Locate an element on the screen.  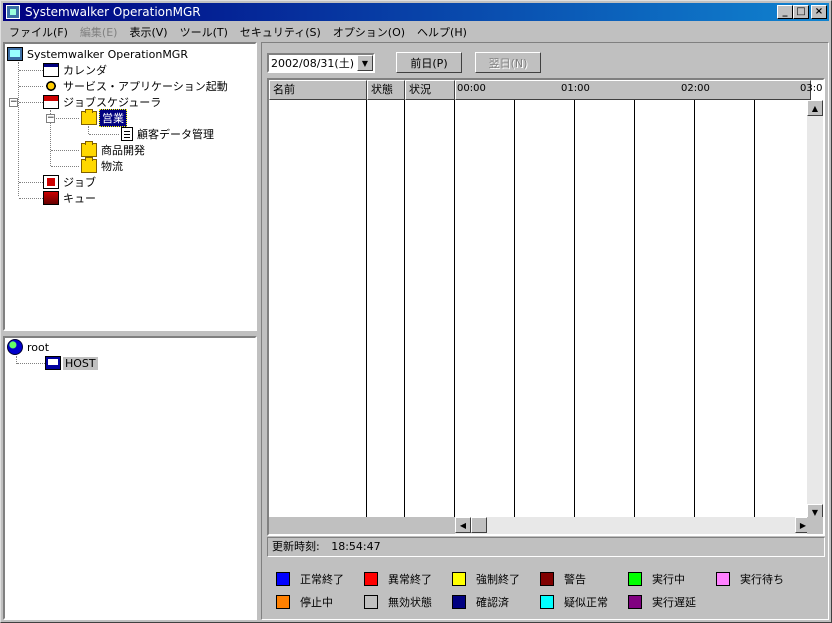
legend-label: 異常終了 is located at coordinates (410, 579).